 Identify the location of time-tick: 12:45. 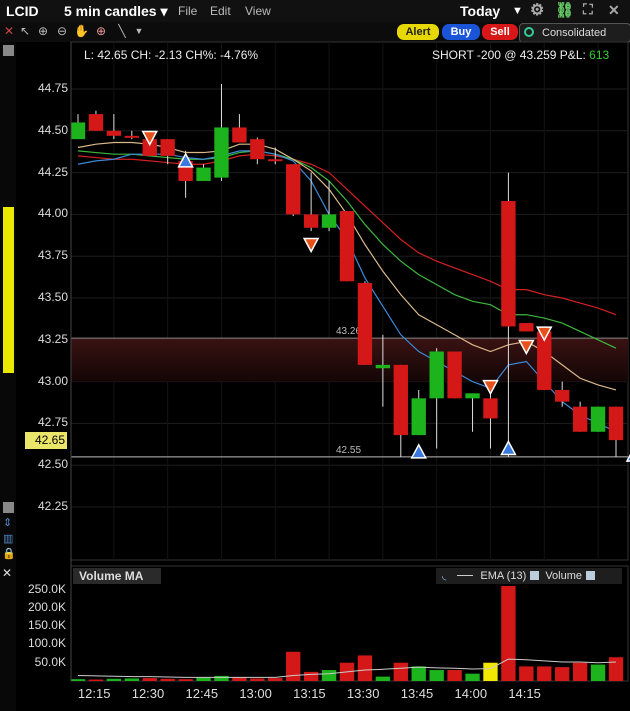
(202, 693).